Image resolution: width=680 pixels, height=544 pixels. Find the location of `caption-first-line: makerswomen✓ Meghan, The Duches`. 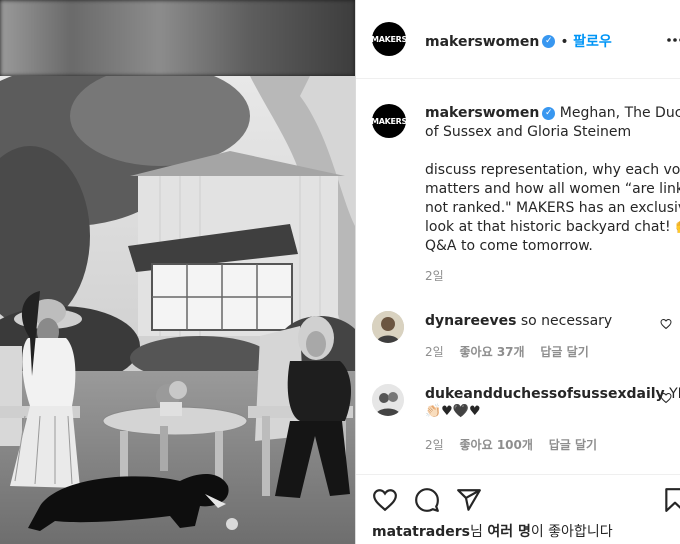

caption-first-line: makerswomen✓ Meghan, The Duches is located at coordinates (552, 113).